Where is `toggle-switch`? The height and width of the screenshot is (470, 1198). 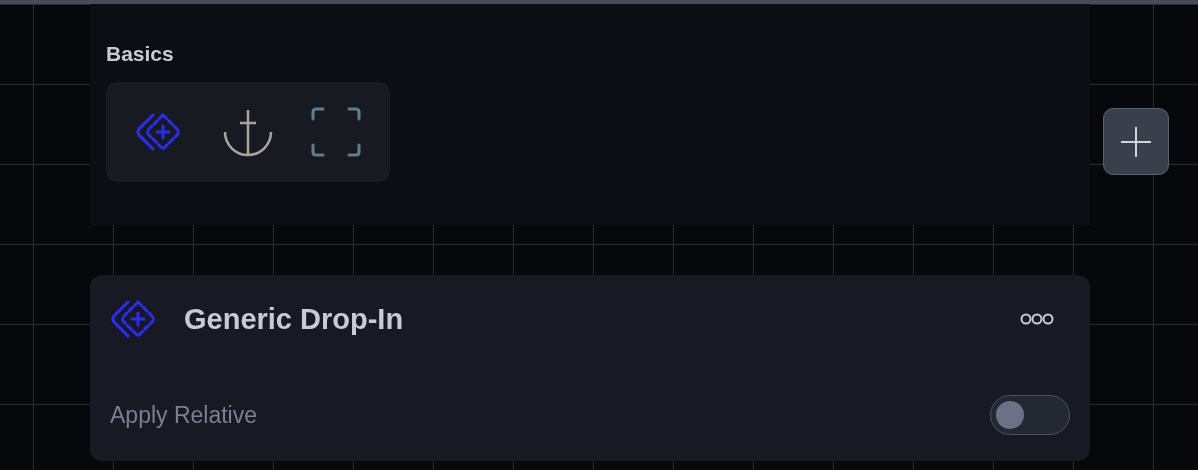 toggle-switch is located at coordinates (1030, 415).